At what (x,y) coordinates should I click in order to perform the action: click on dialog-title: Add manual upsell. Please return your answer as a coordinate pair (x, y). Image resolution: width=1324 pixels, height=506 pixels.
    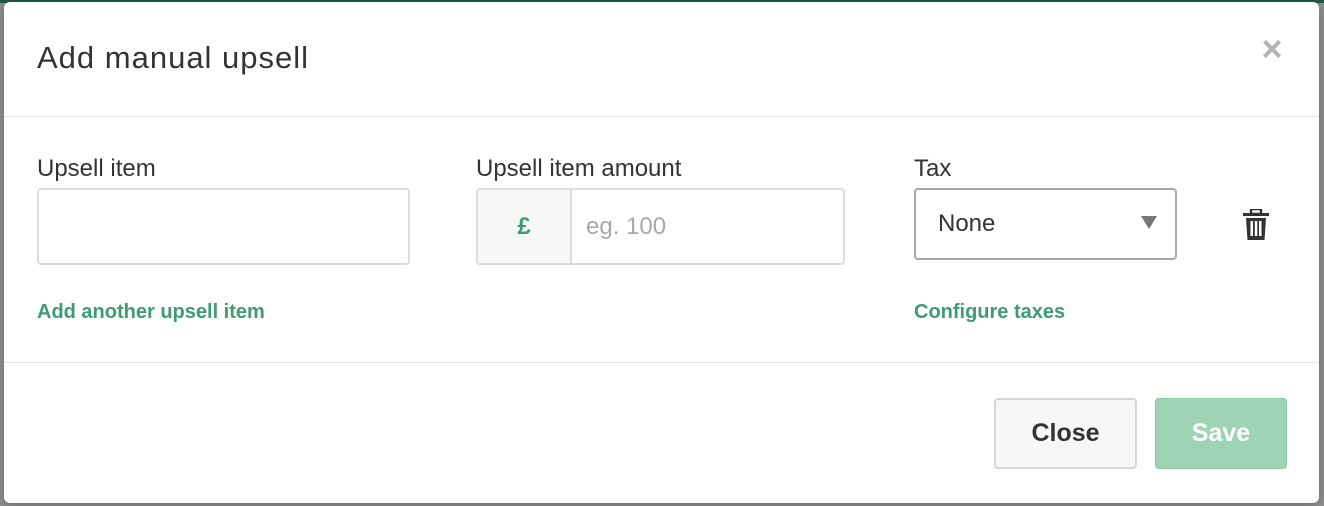
    Looking at the image, I should click on (173, 57).